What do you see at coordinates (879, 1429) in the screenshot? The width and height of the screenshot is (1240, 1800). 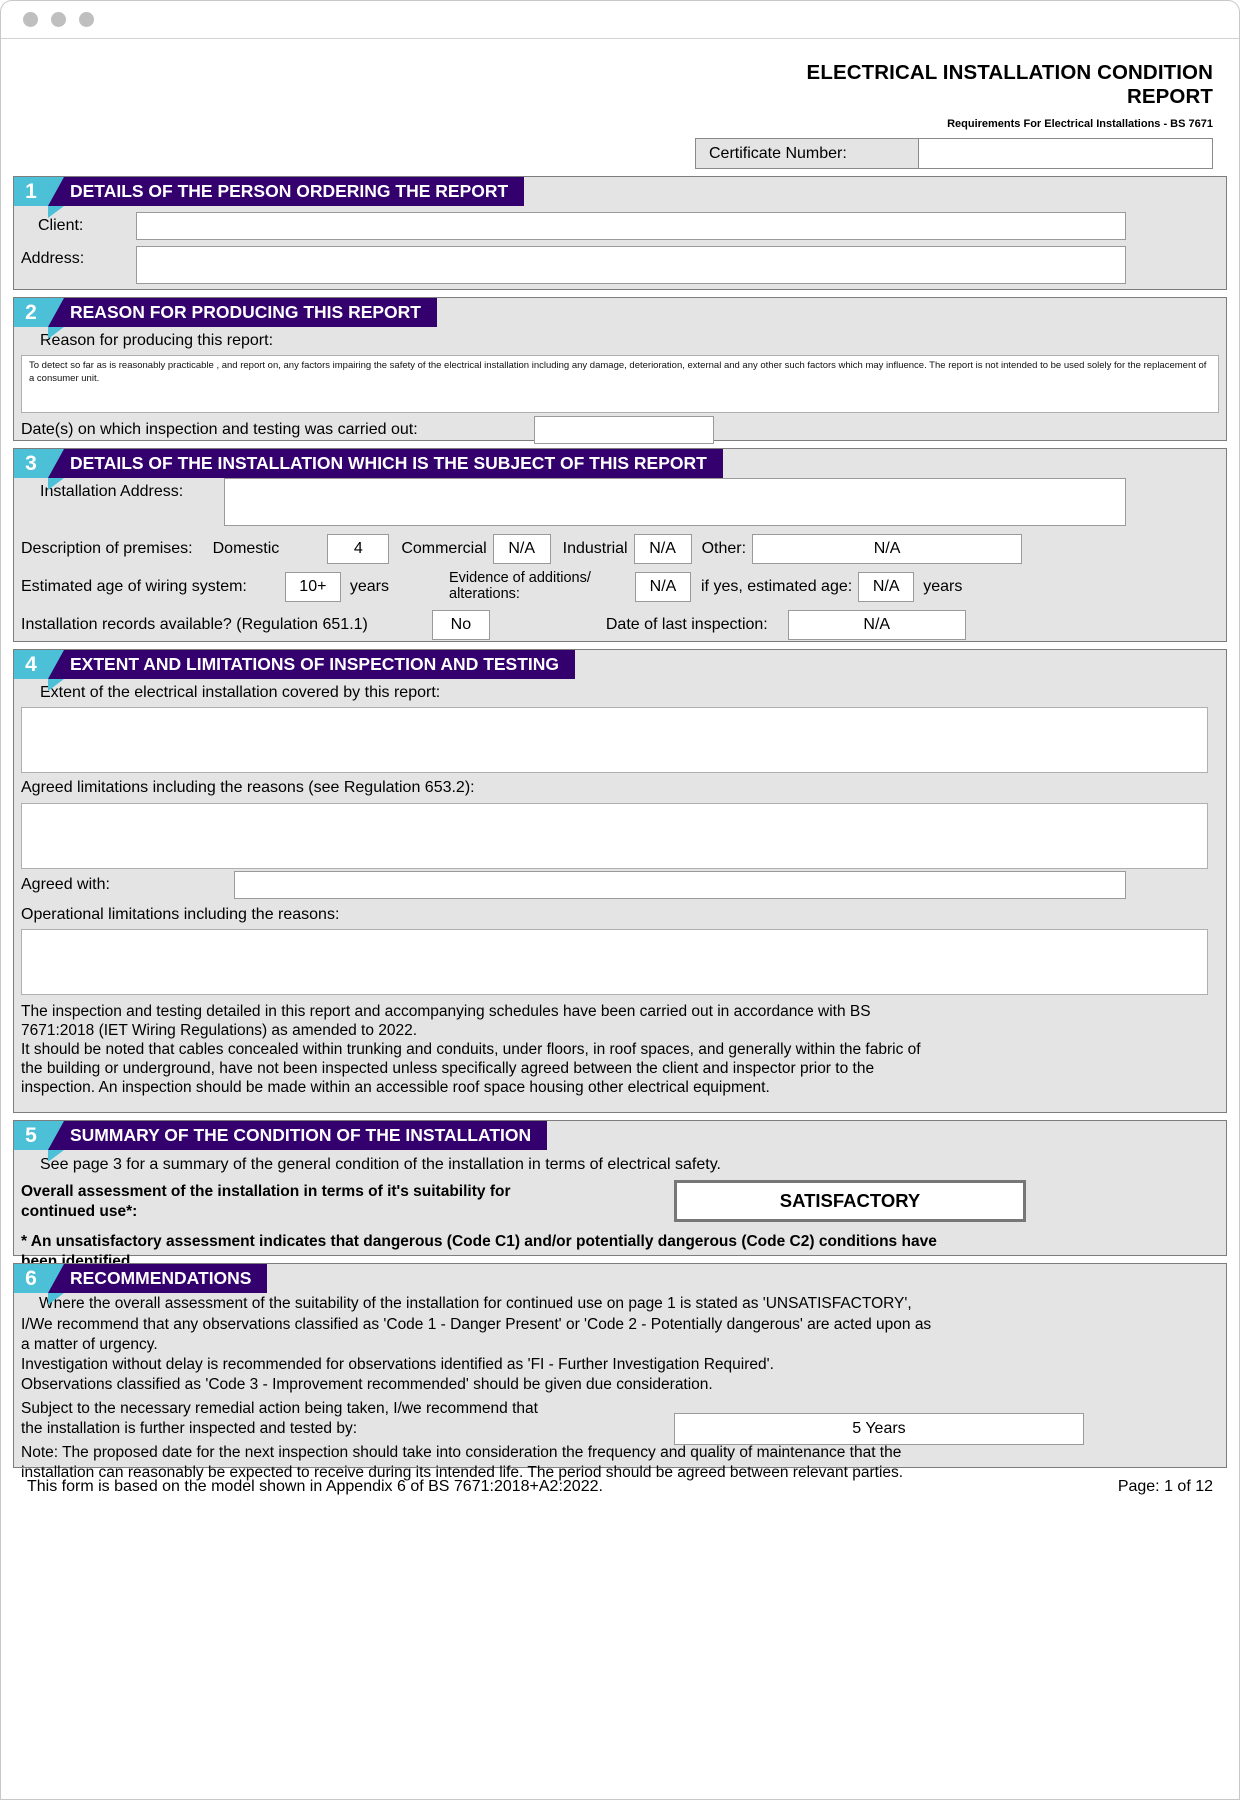 I see `next-inspection-interval-input: 5 Years` at bounding box center [879, 1429].